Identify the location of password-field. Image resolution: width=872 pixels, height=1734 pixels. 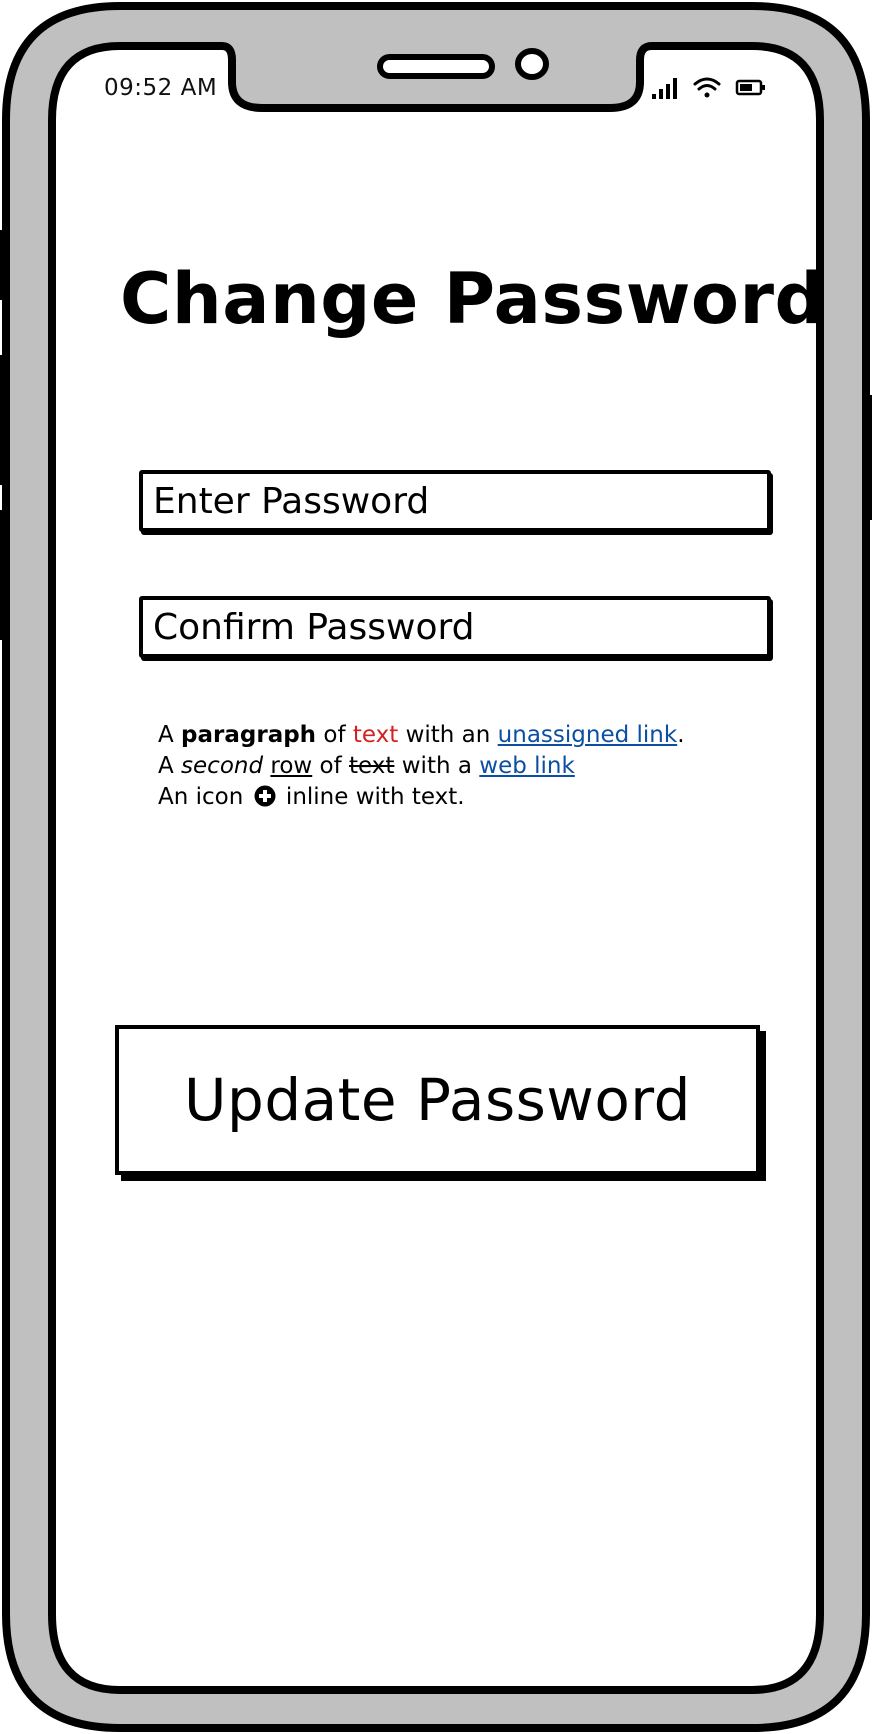
(455, 501).